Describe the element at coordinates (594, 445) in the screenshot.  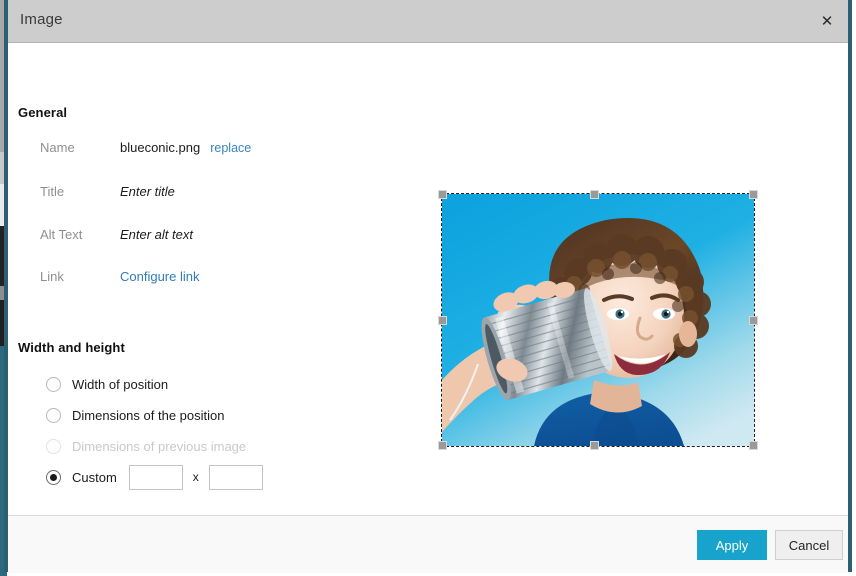
I see `resize-handle-bottom-center` at that location.